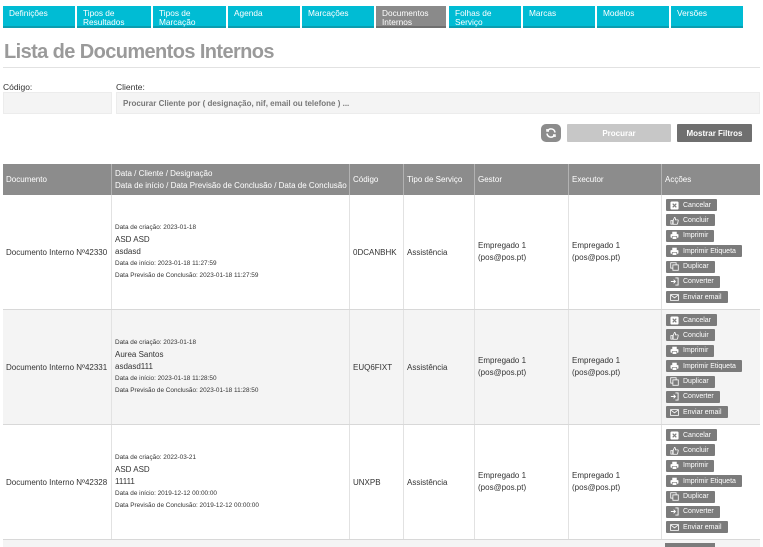 This screenshot has width=763, height=547. Describe the element at coordinates (543, 13) in the screenshot. I see `tab-label: Marcas` at that location.